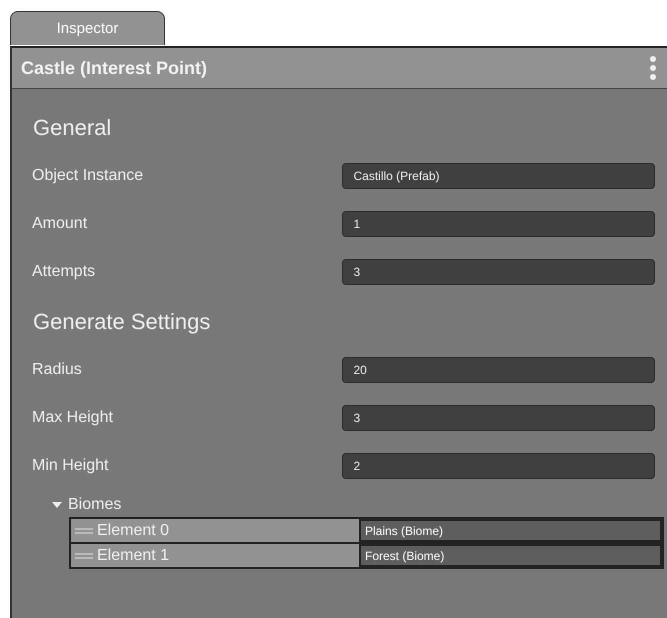 The width and height of the screenshot is (667, 618). I want to click on input-field: Castillo (Prefab), so click(498, 176).